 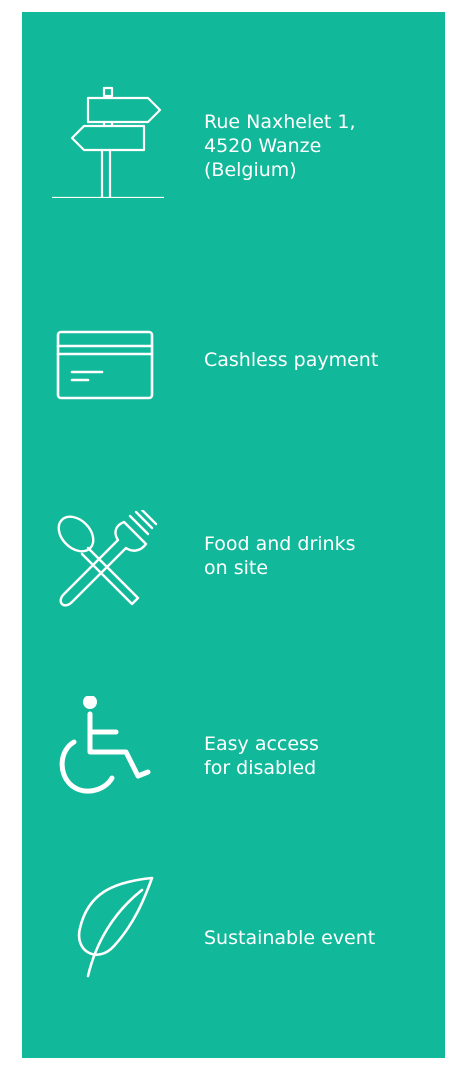 I want to click on feature-address-label: Rue Naxhelet 1, 4520 Wanze (Belgium), so click(x=280, y=146).